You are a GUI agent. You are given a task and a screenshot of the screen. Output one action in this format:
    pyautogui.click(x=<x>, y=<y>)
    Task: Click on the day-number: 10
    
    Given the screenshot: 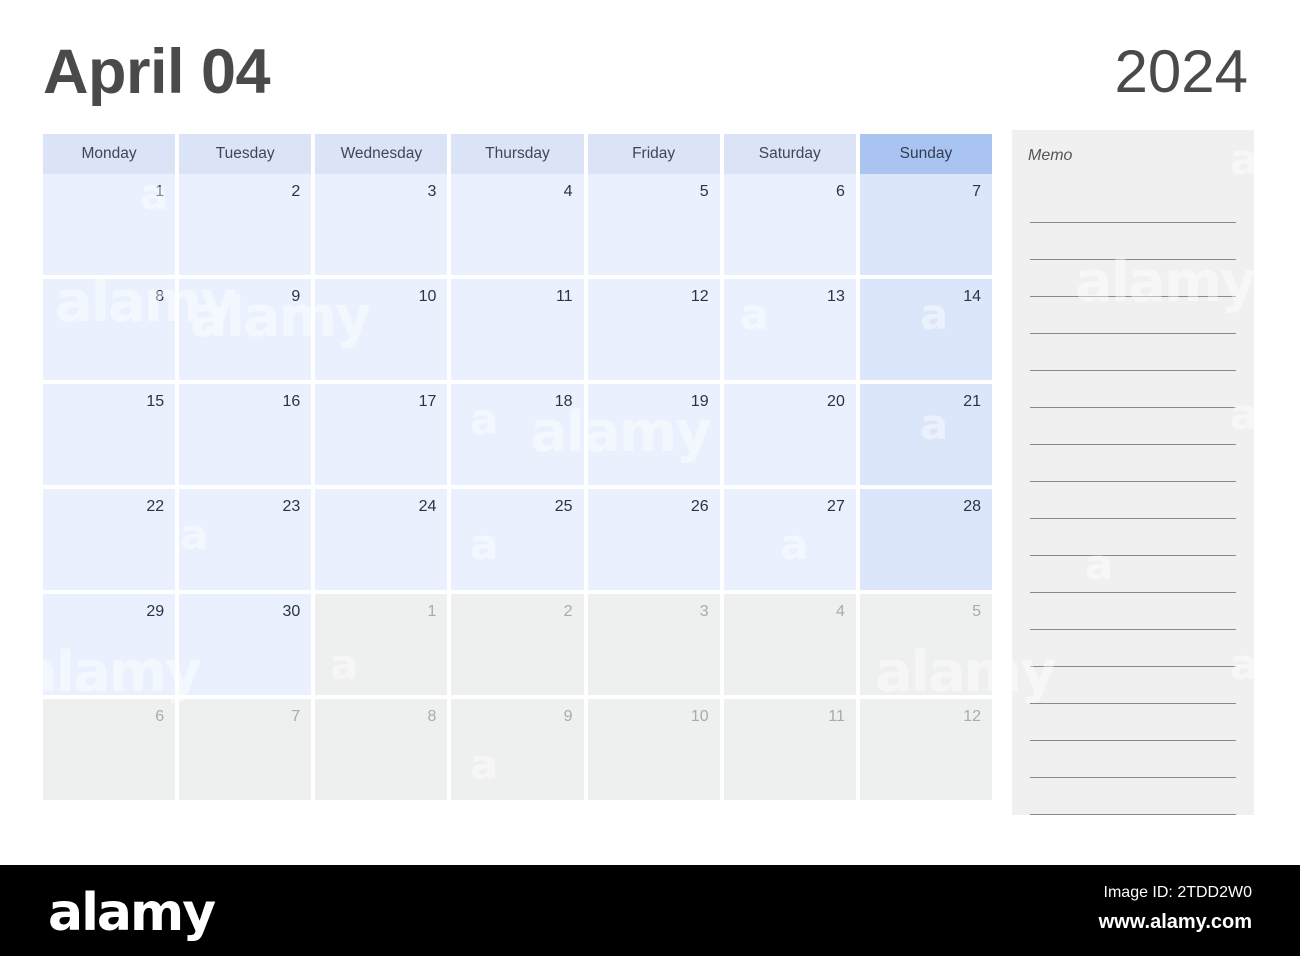 What is the action you would take?
    pyautogui.click(x=427, y=296)
    